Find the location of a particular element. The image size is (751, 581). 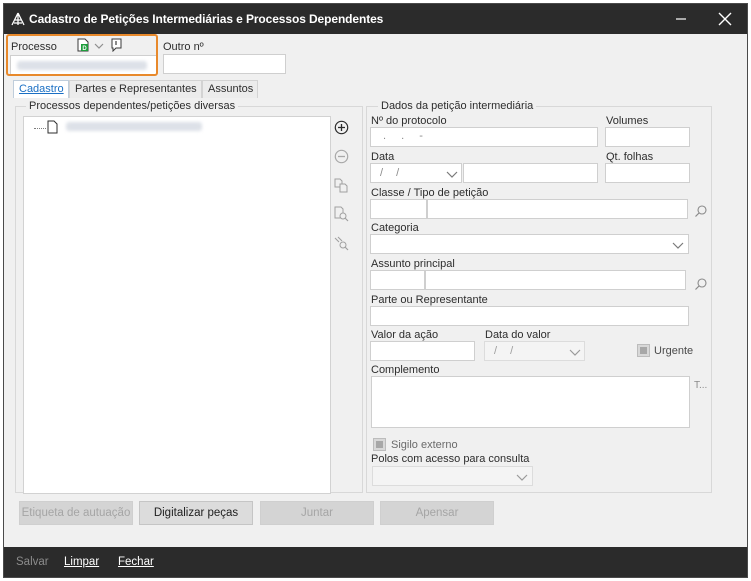

sigilo-externo-checkbox is located at coordinates (379, 444).